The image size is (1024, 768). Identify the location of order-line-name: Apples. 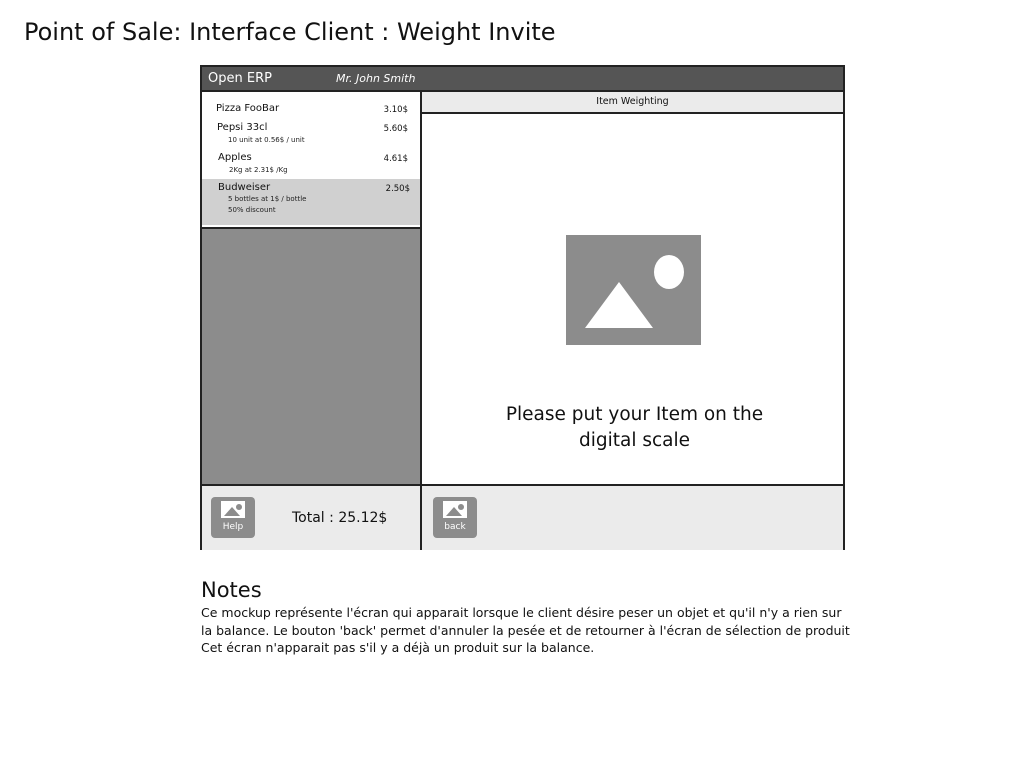
(235, 157).